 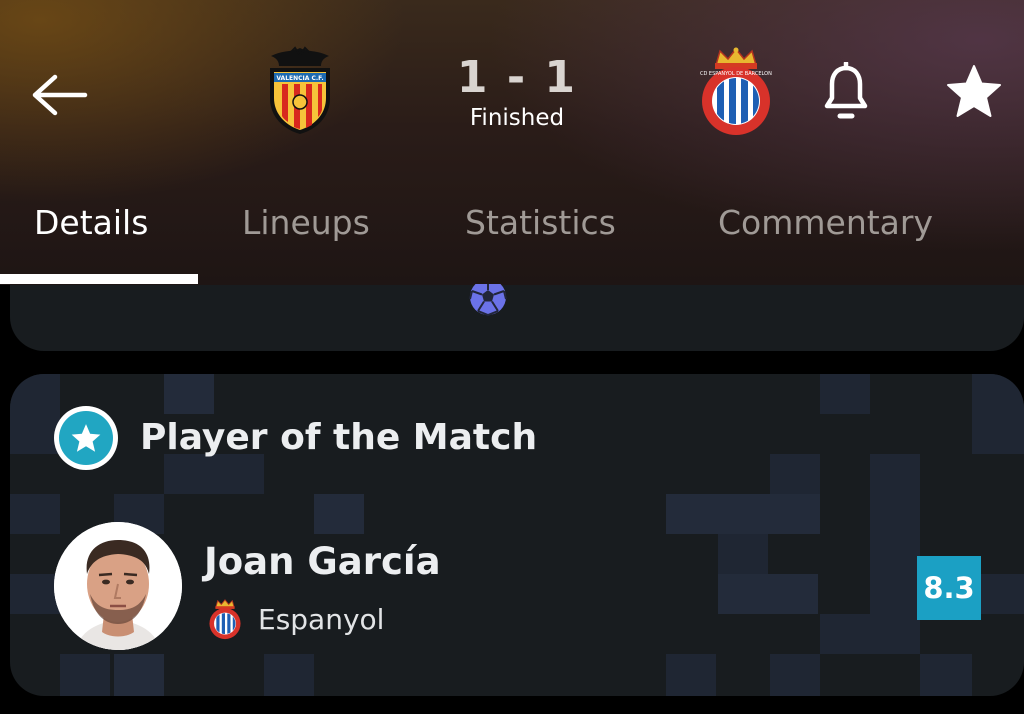 I want to click on player-avatar, so click(x=118, y=586).